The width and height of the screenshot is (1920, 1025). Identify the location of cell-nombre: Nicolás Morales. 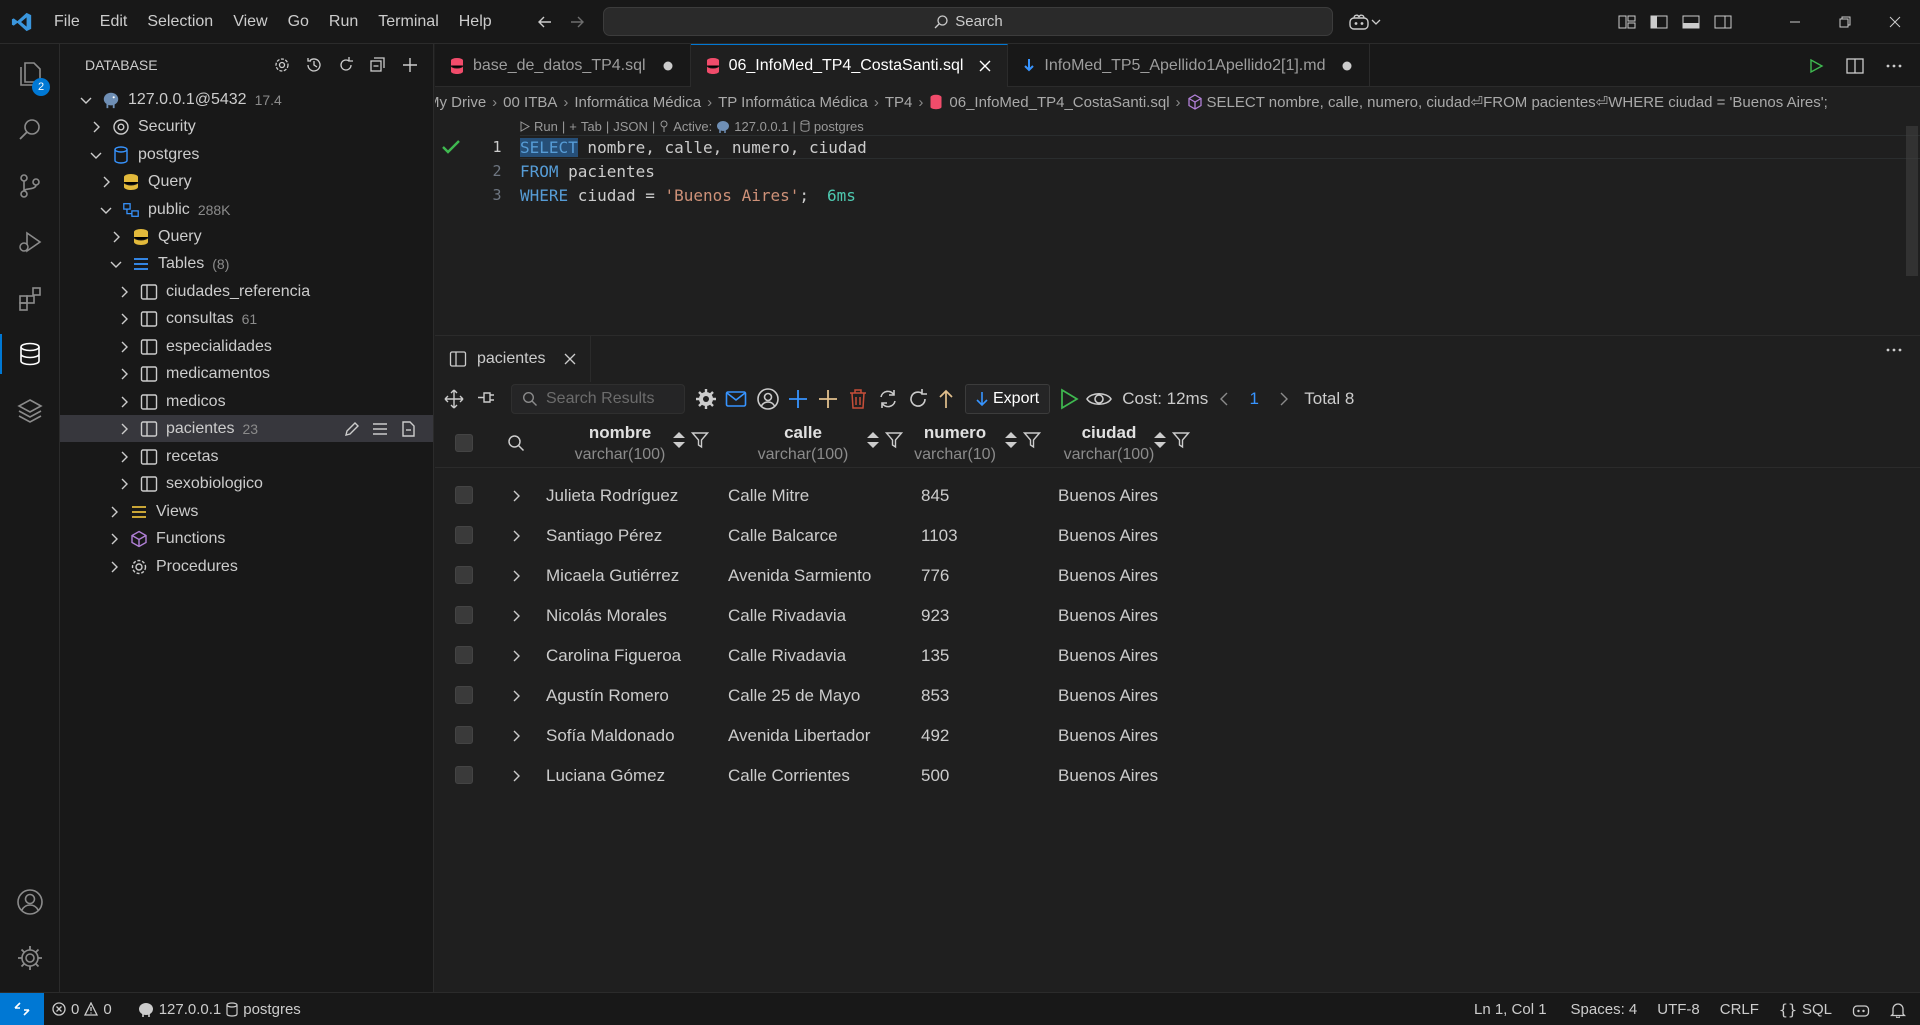
(606, 616).